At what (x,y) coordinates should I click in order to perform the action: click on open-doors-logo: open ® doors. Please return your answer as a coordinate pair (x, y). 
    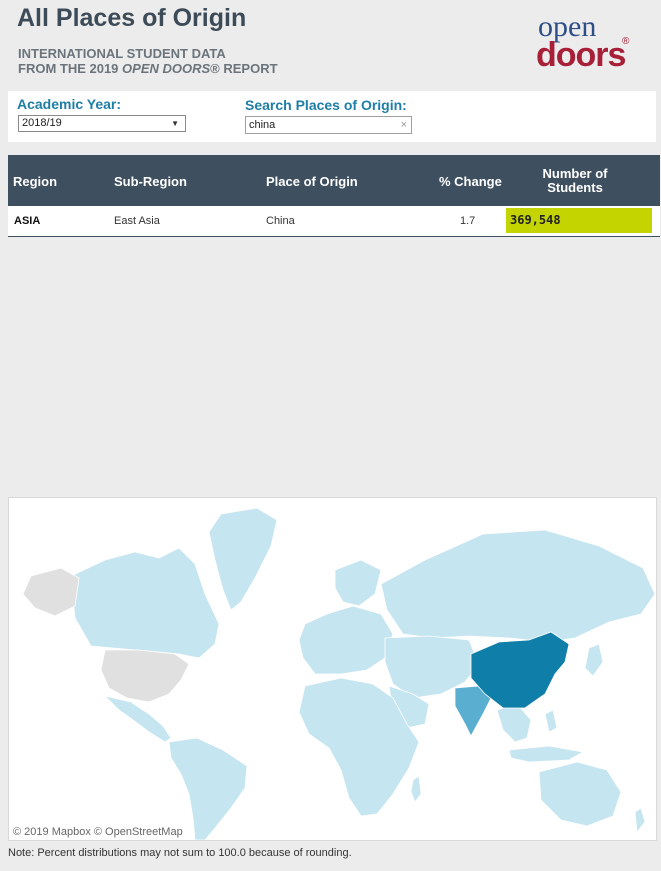
    Looking at the image, I should click on (586, 42).